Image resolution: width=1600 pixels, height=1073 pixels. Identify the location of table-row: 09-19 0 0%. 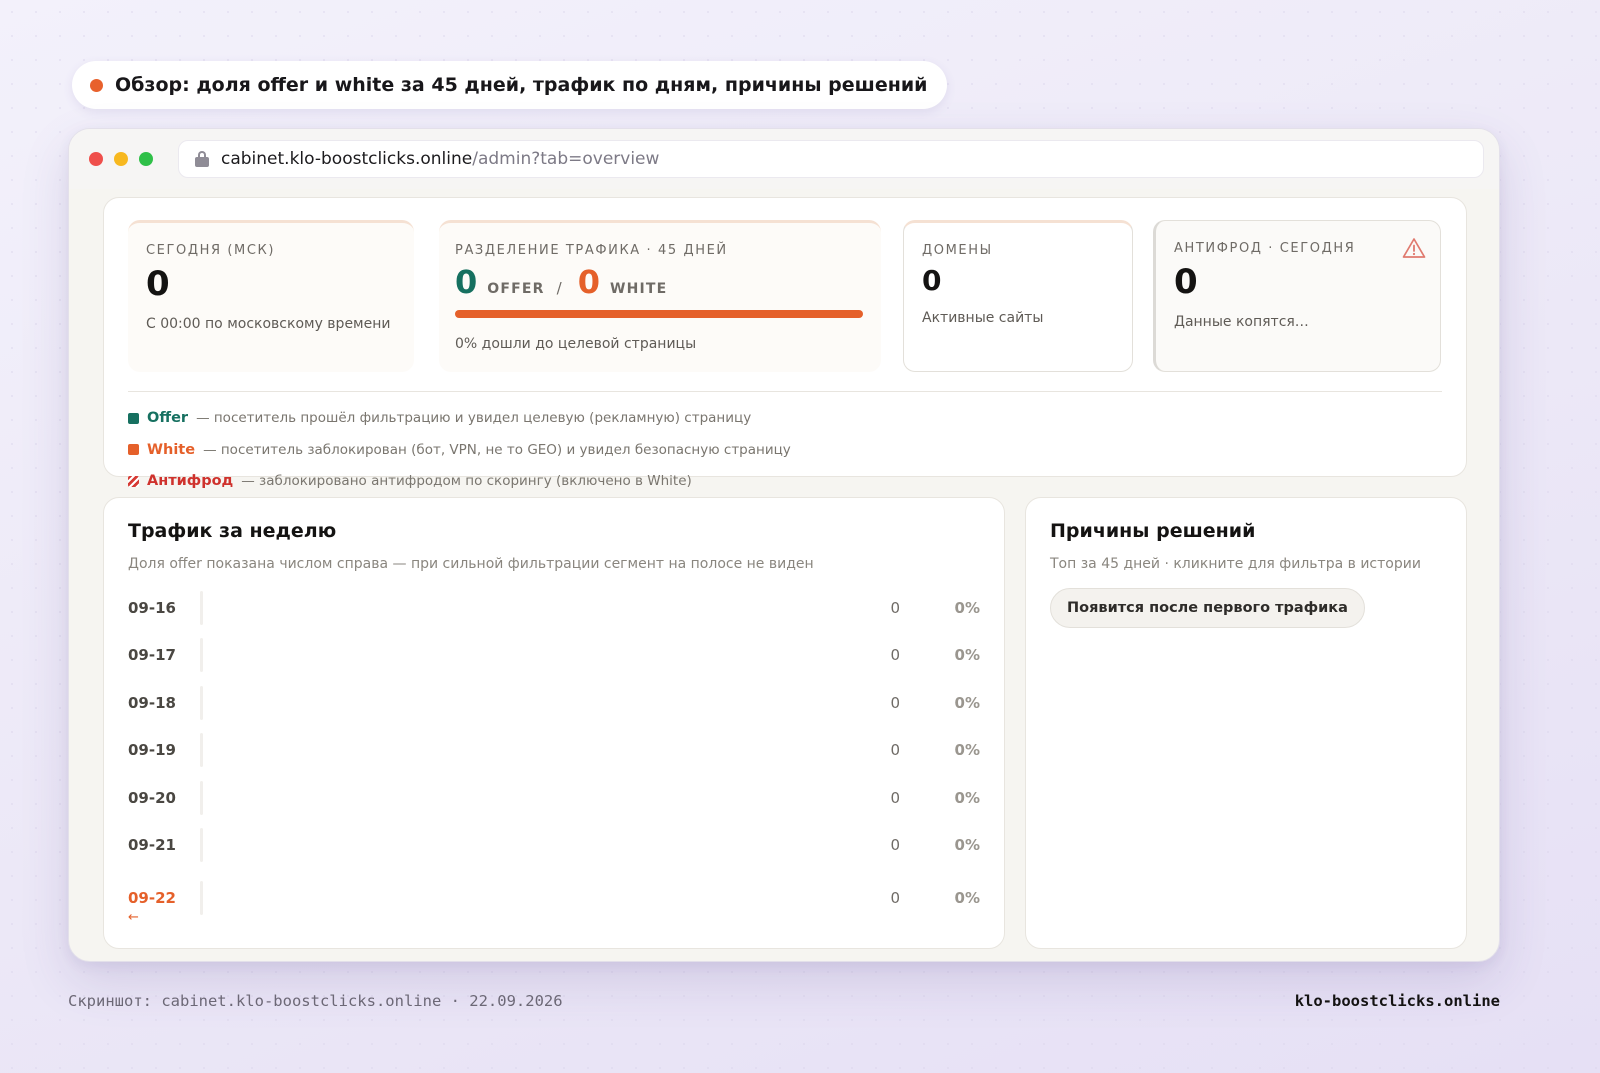
(554, 751).